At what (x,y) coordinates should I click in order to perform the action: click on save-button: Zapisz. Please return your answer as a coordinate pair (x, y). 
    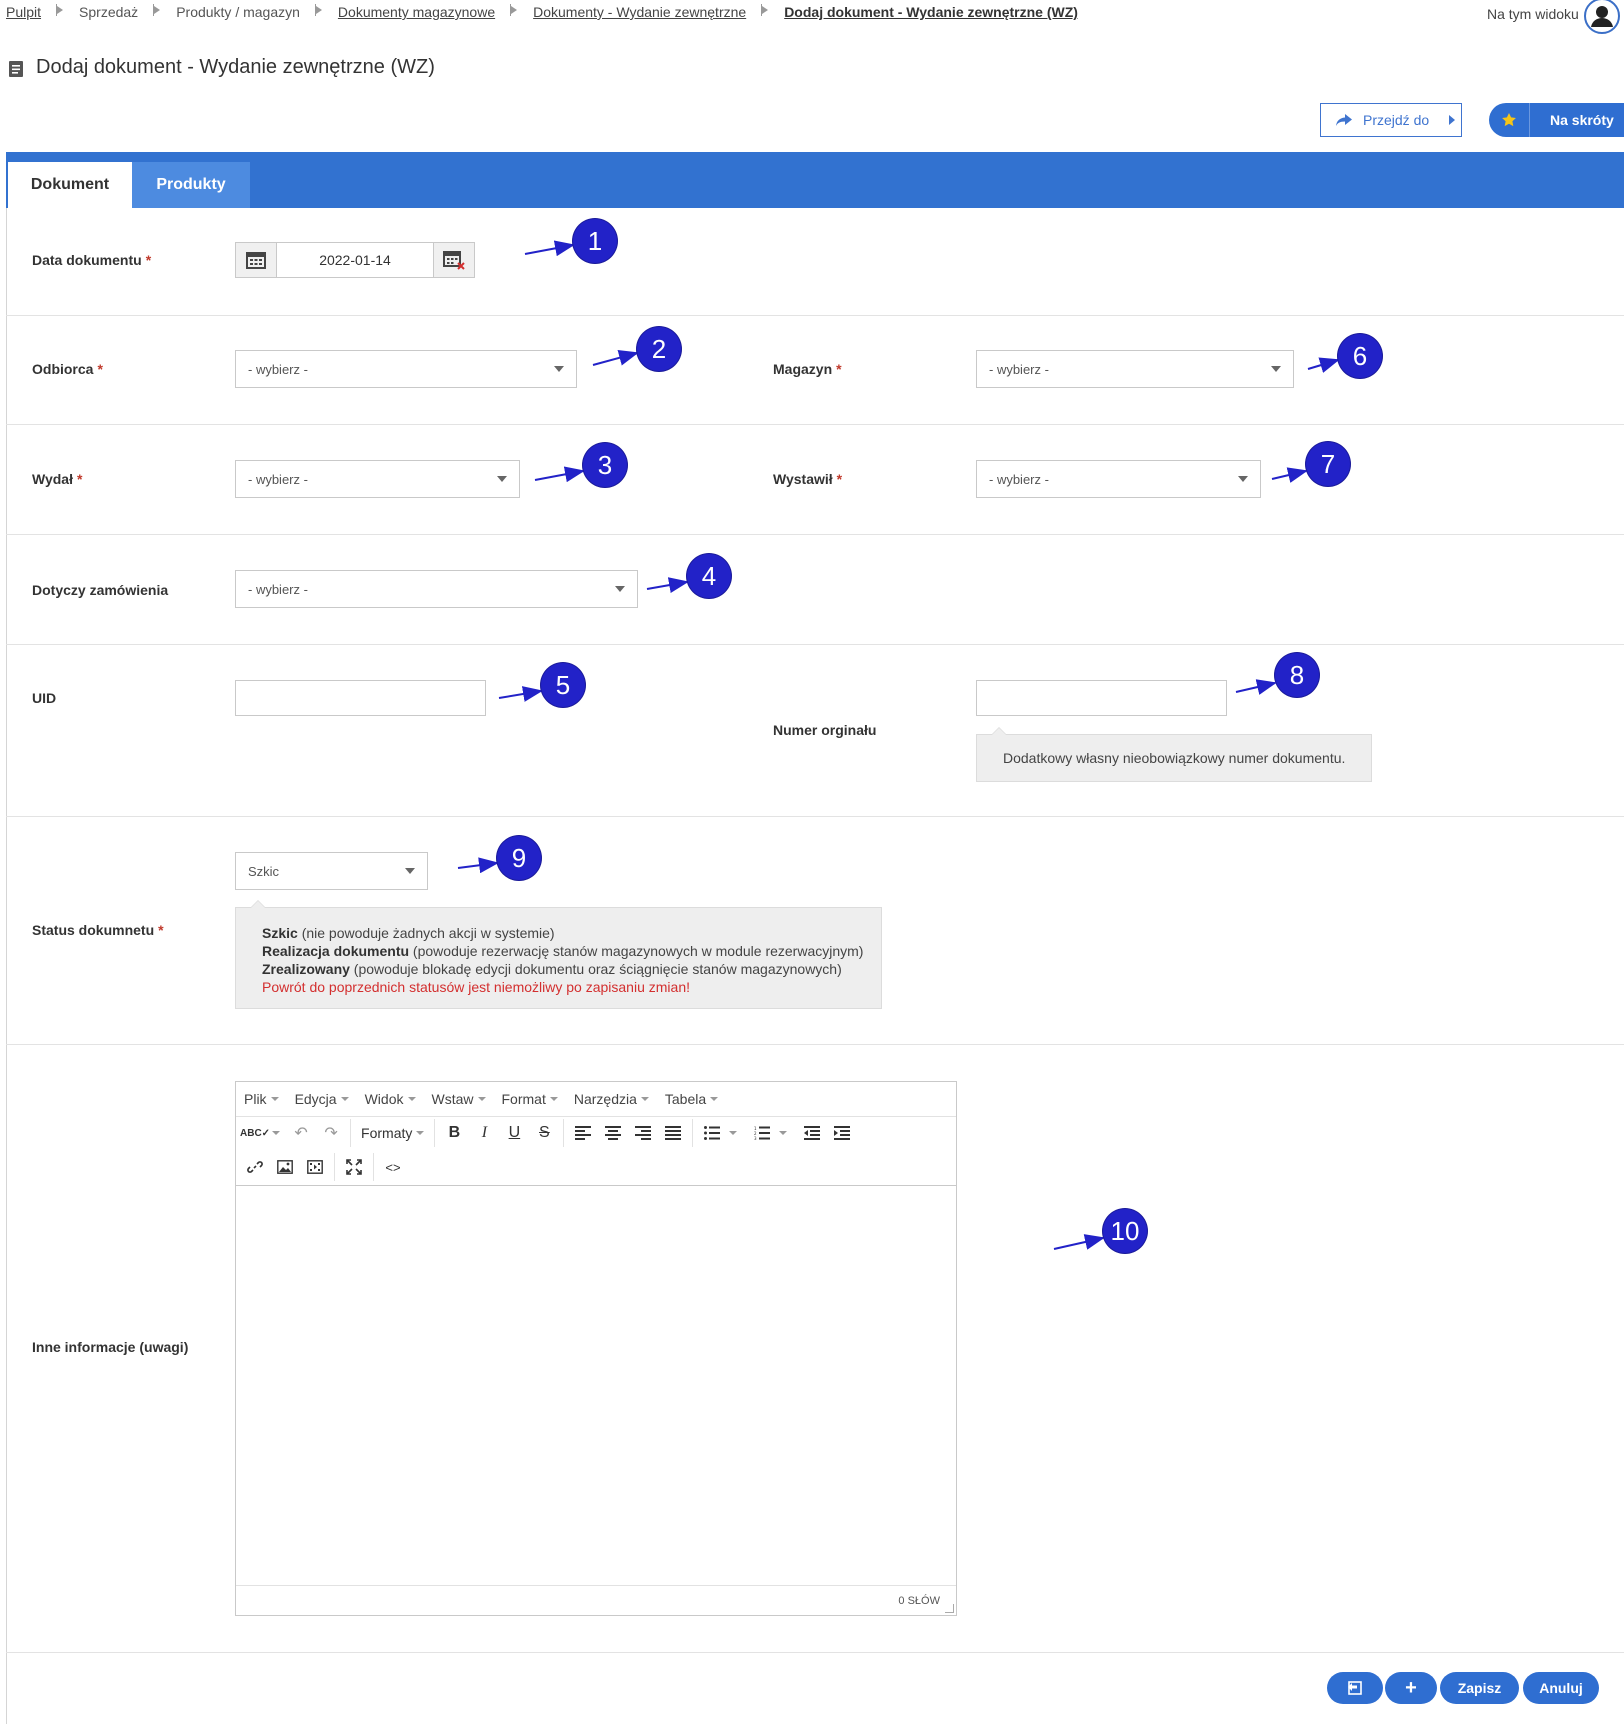
    Looking at the image, I should click on (1479, 1688).